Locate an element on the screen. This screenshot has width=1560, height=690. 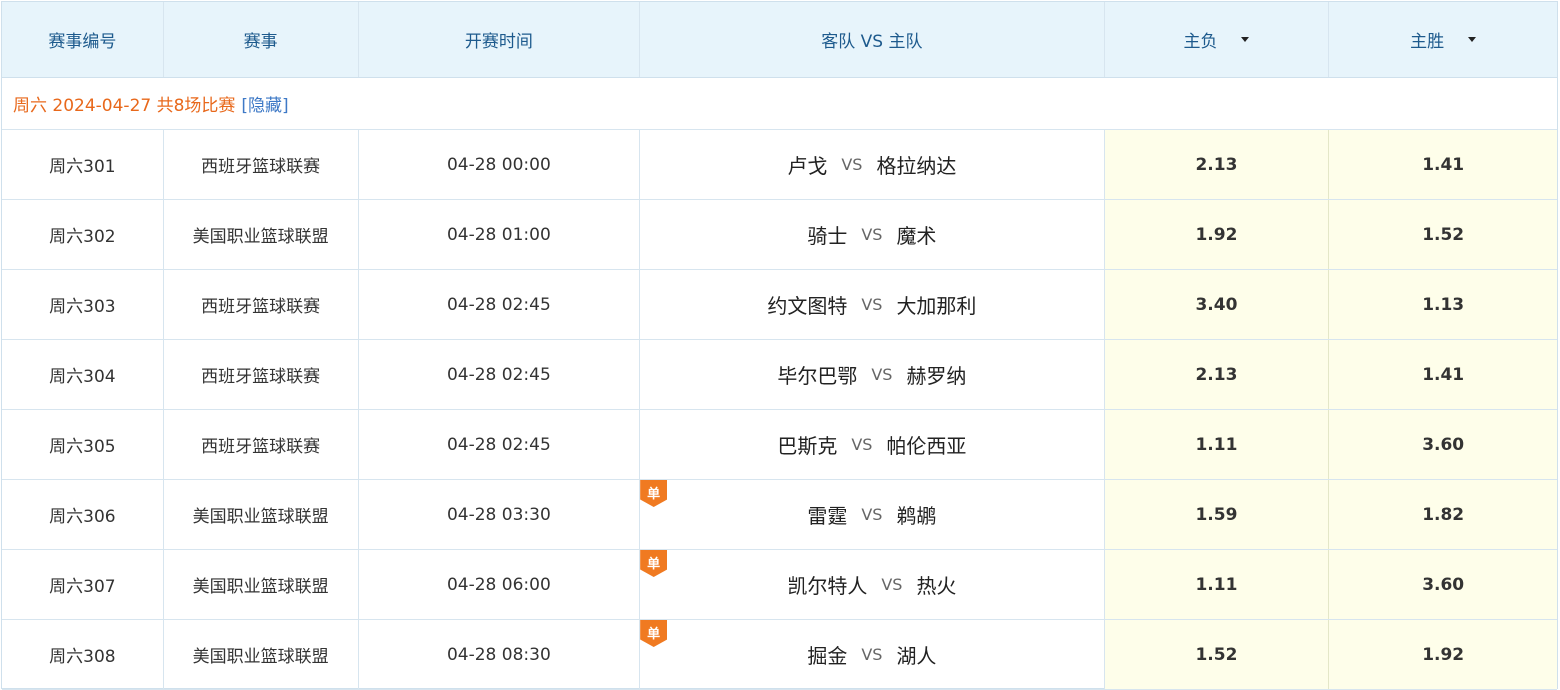
date-group-label: 周六 2024-04-27 共8场比赛 is located at coordinates (124, 106).